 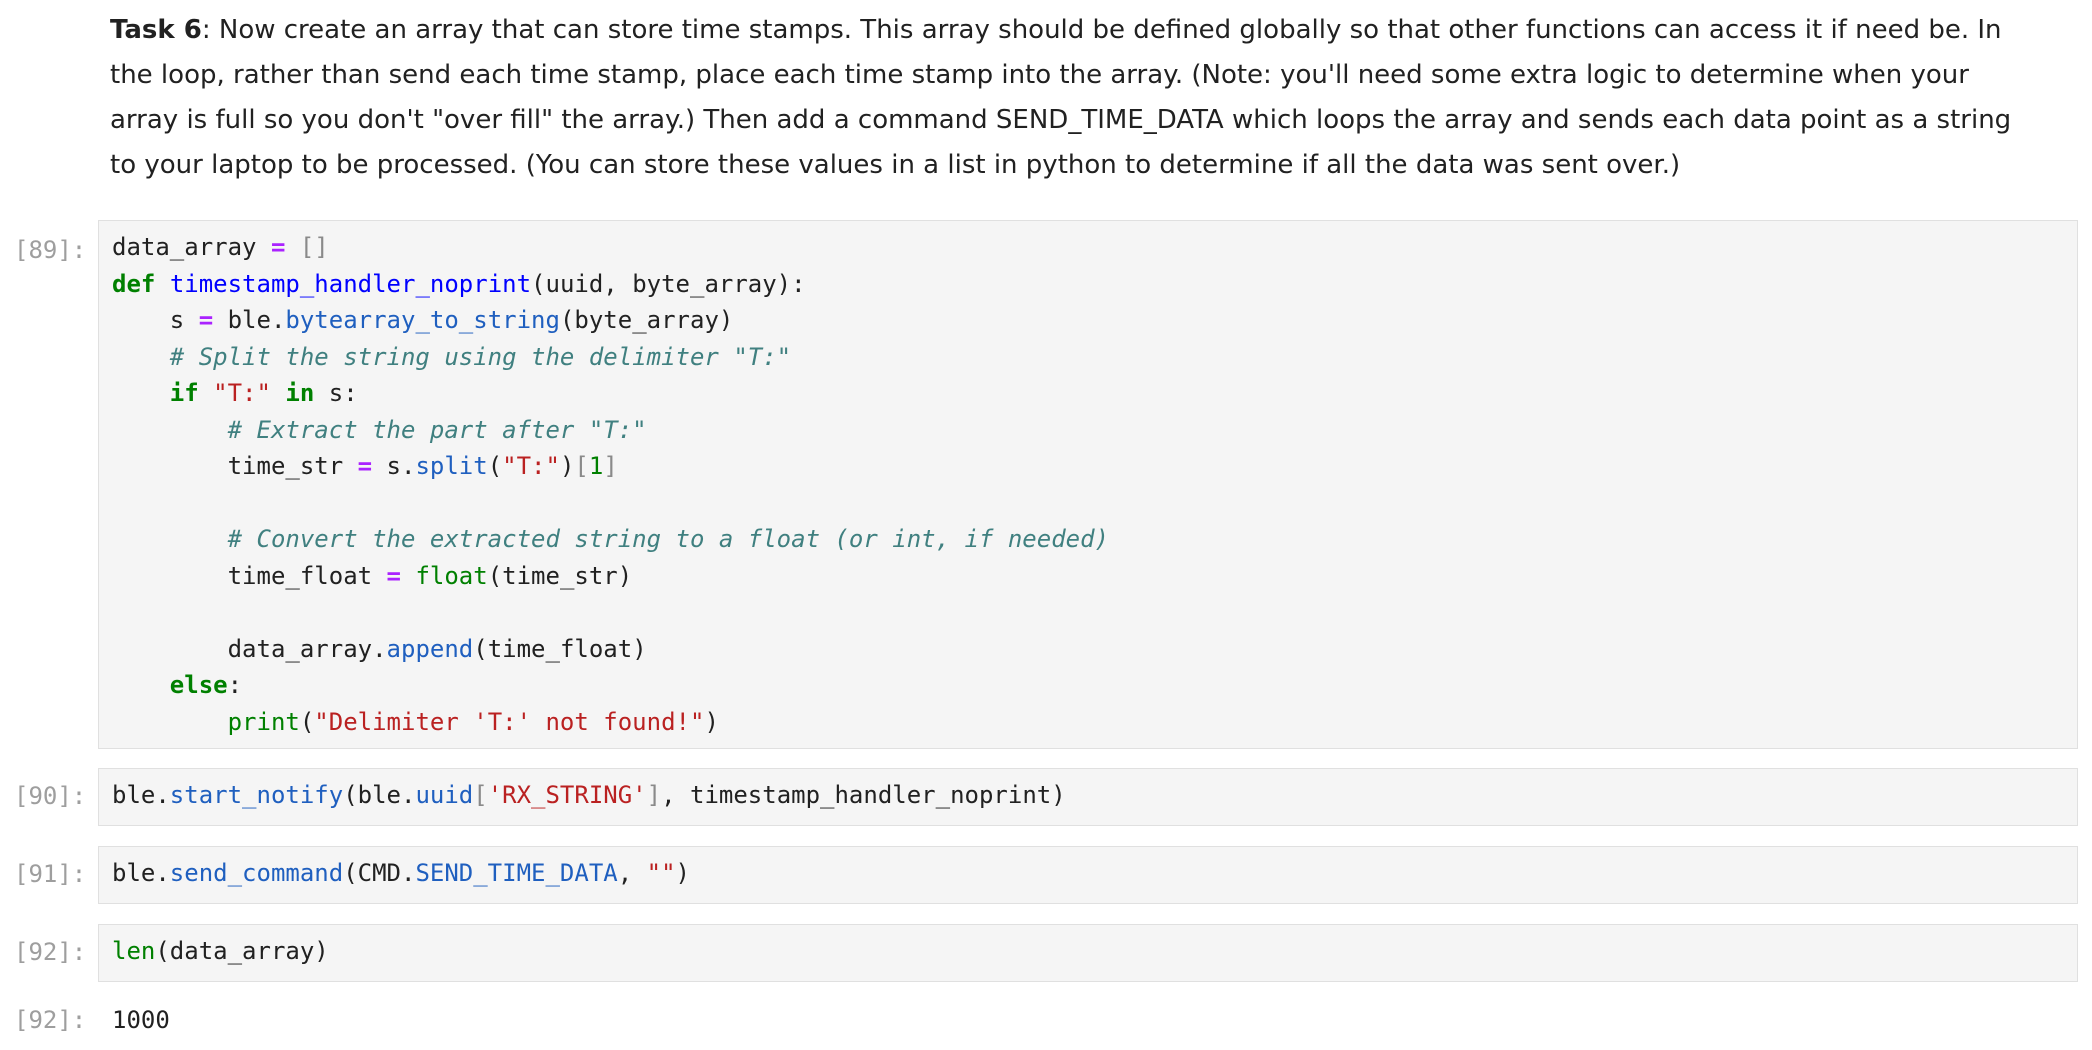 I want to click on cell-prompt: [89]:, so click(x=50, y=250).